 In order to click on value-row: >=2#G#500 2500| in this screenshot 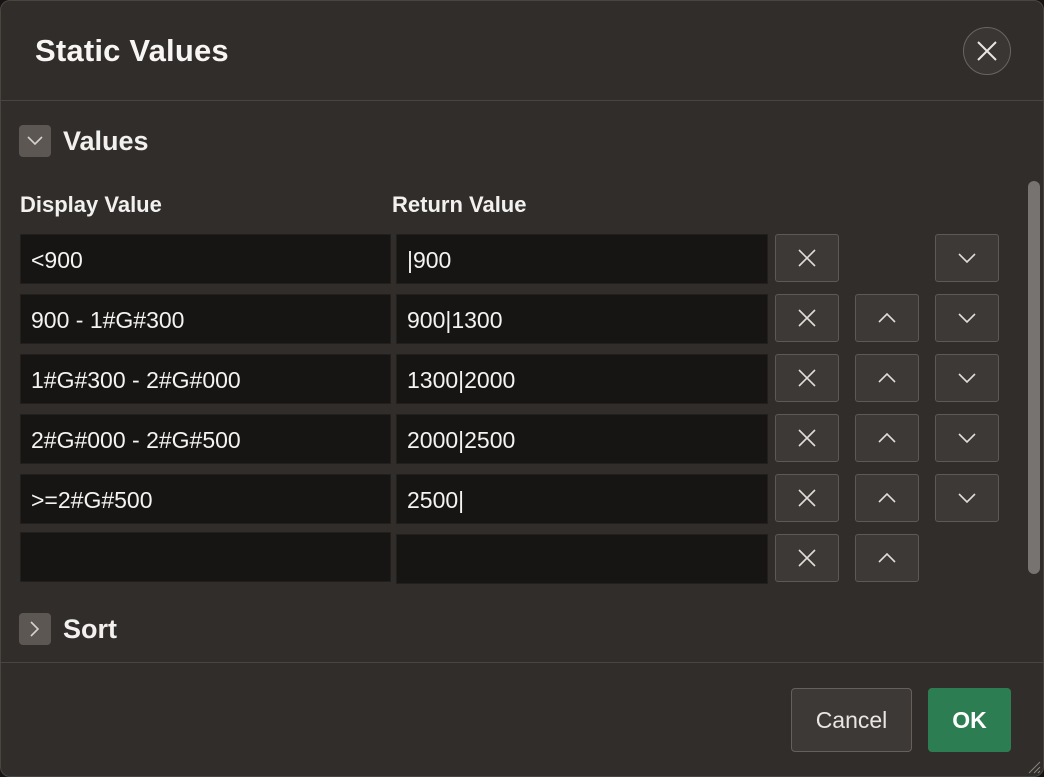, I will do `click(522, 500)`.